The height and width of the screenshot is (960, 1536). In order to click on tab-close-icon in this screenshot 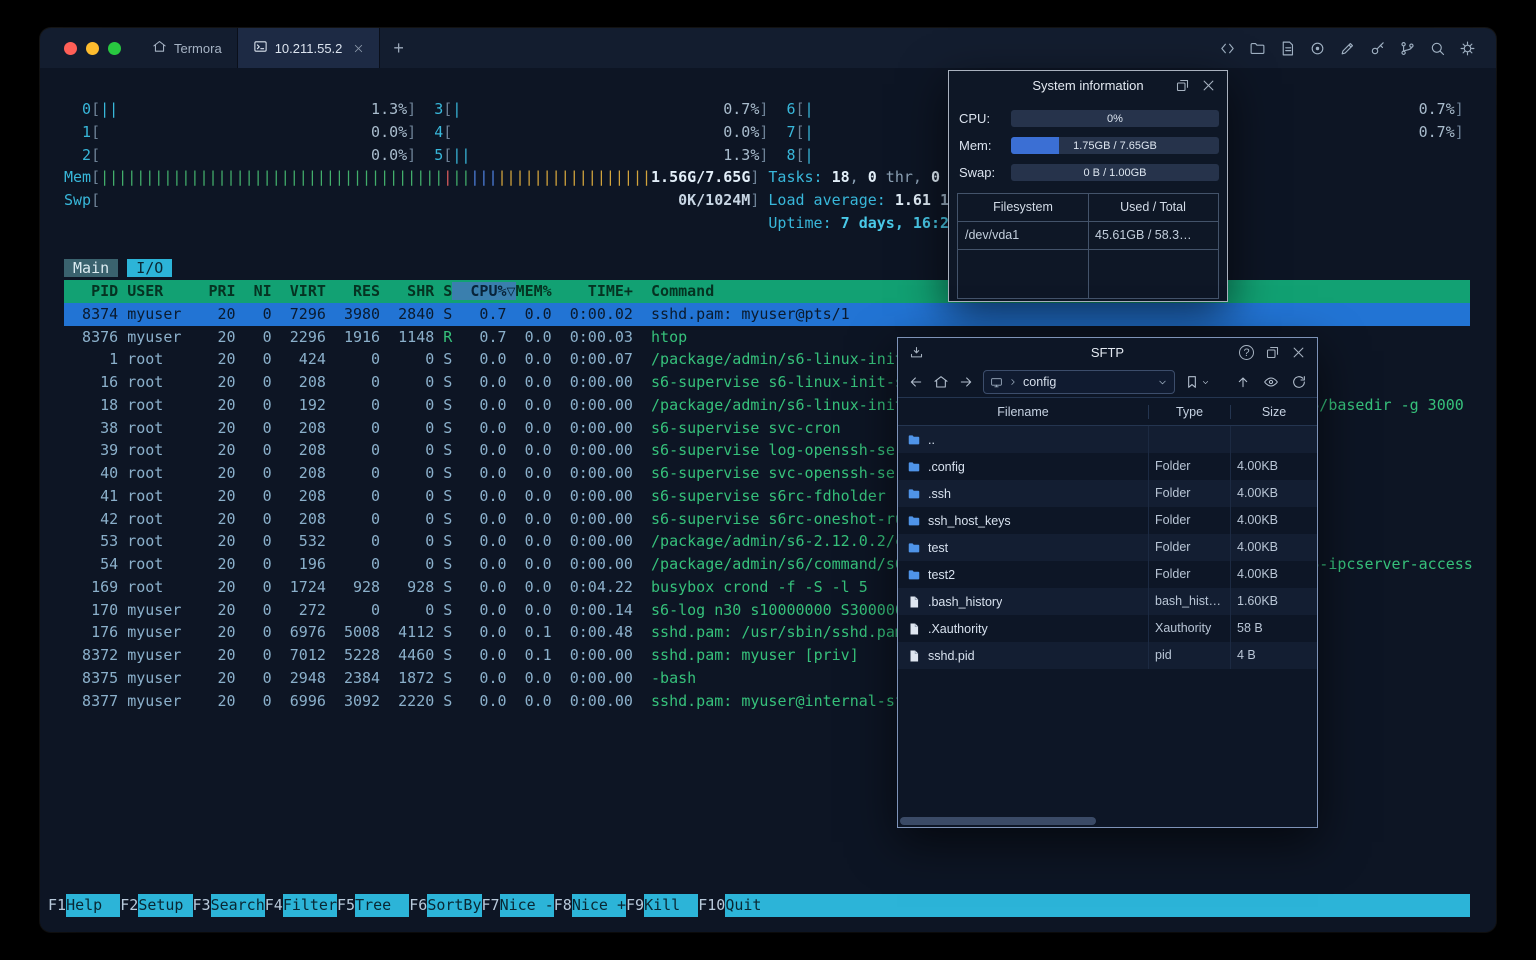, I will do `click(358, 48)`.